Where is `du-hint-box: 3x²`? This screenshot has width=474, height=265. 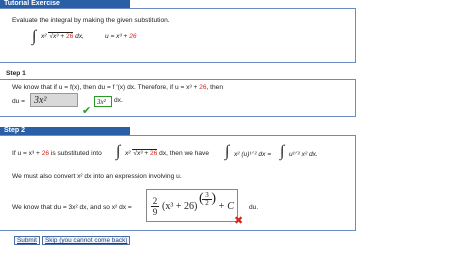 du-hint-box: 3x² is located at coordinates (103, 101).